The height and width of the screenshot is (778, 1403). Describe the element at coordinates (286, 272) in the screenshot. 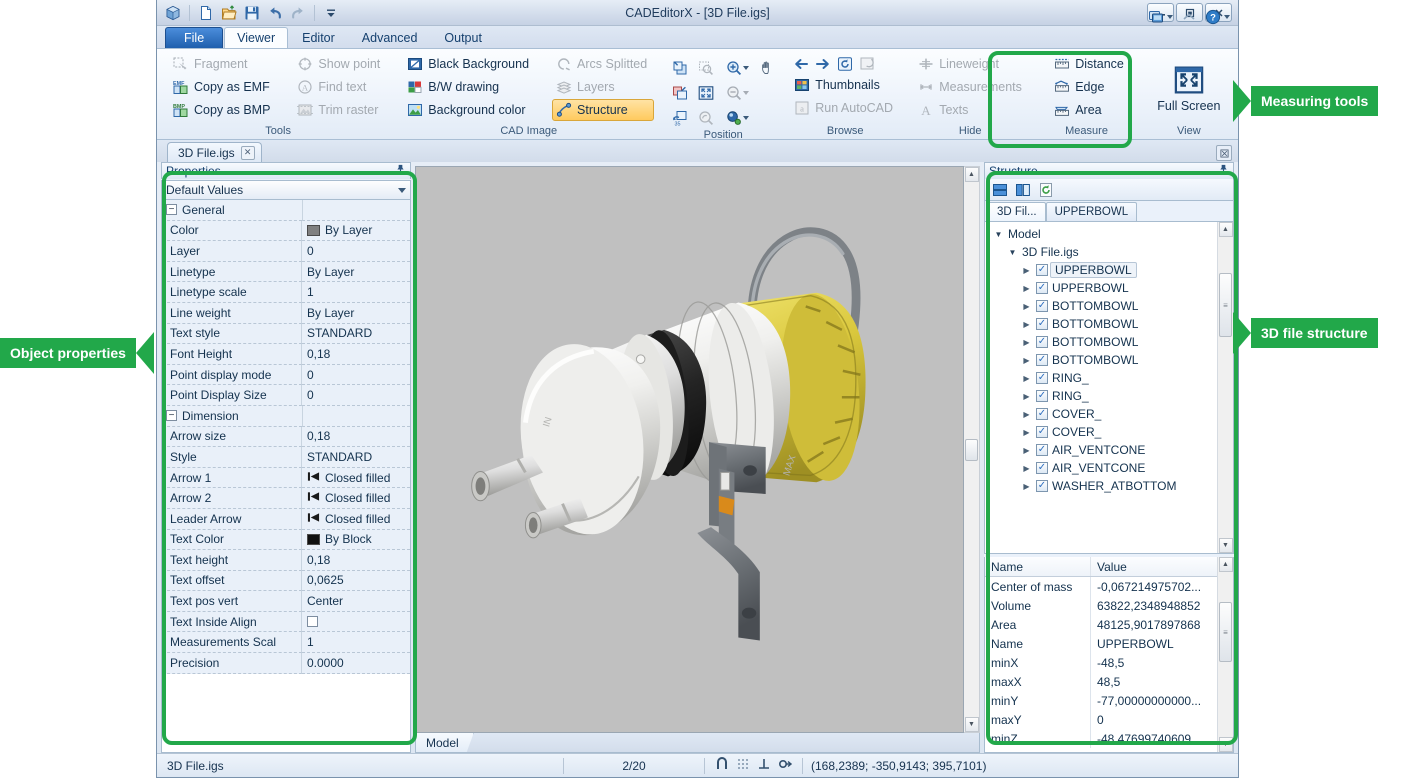

I see `property-row-linetype: Linetype By Layer` at that location.